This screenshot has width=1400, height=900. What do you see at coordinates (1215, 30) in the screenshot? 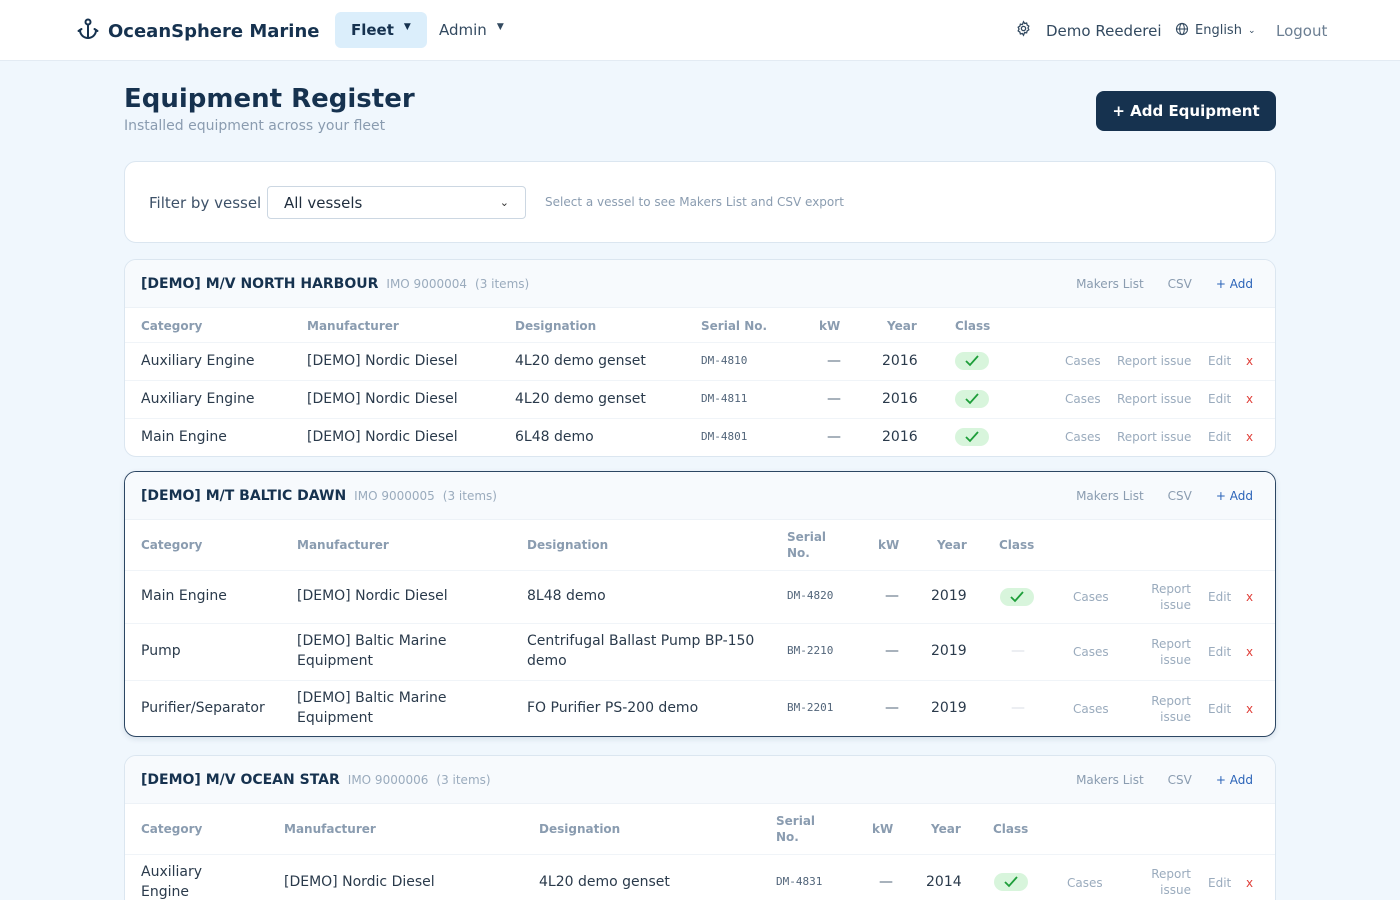
I see `language-selector: English ⌄` at bounding box center [1215, 30].